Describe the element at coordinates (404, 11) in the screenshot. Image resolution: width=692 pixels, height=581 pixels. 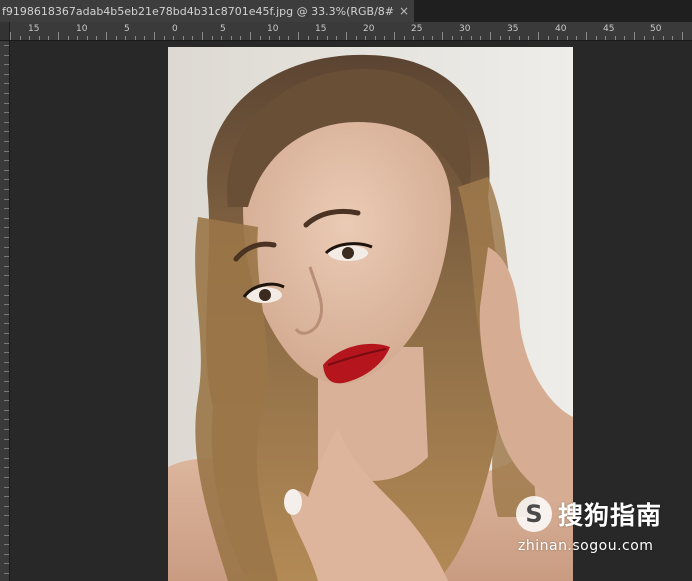
I see `close-icon: ×` at that location.